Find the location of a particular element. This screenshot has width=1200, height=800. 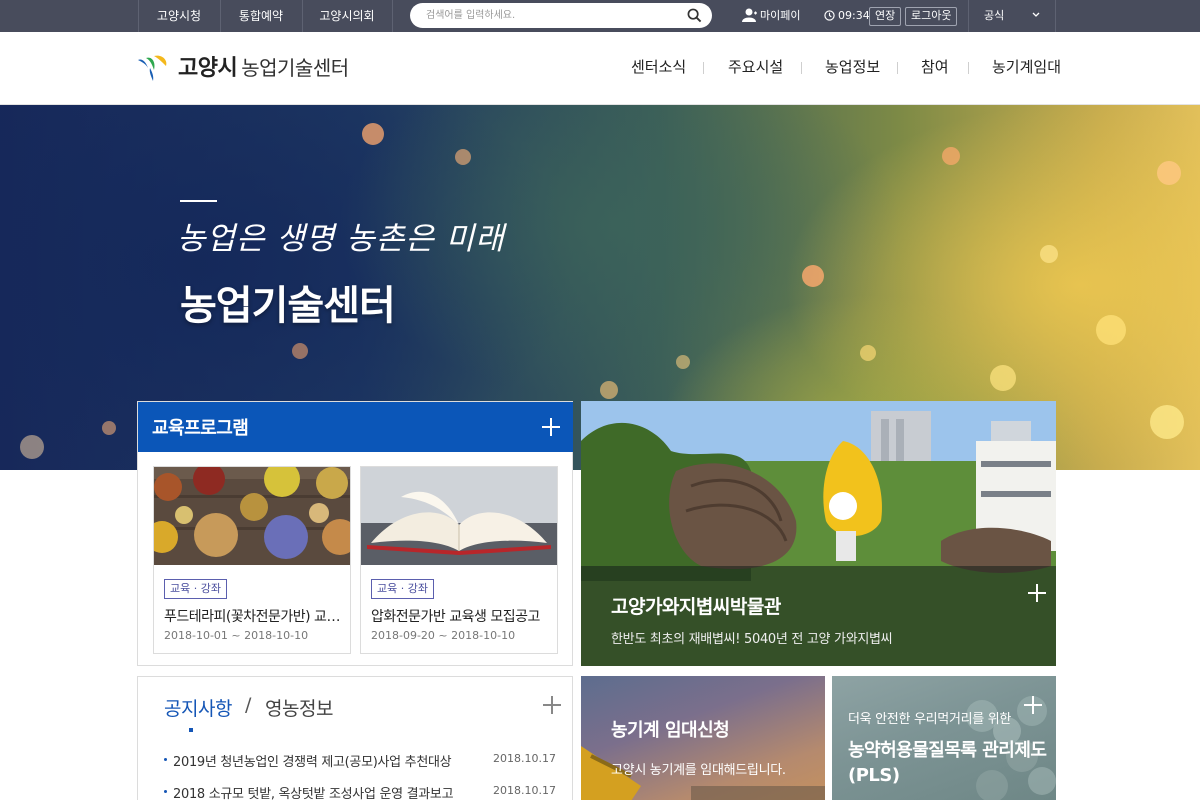

pls-title: 농약허용물질목록 관리제도(PLS) is located at coordinates (947, 763).